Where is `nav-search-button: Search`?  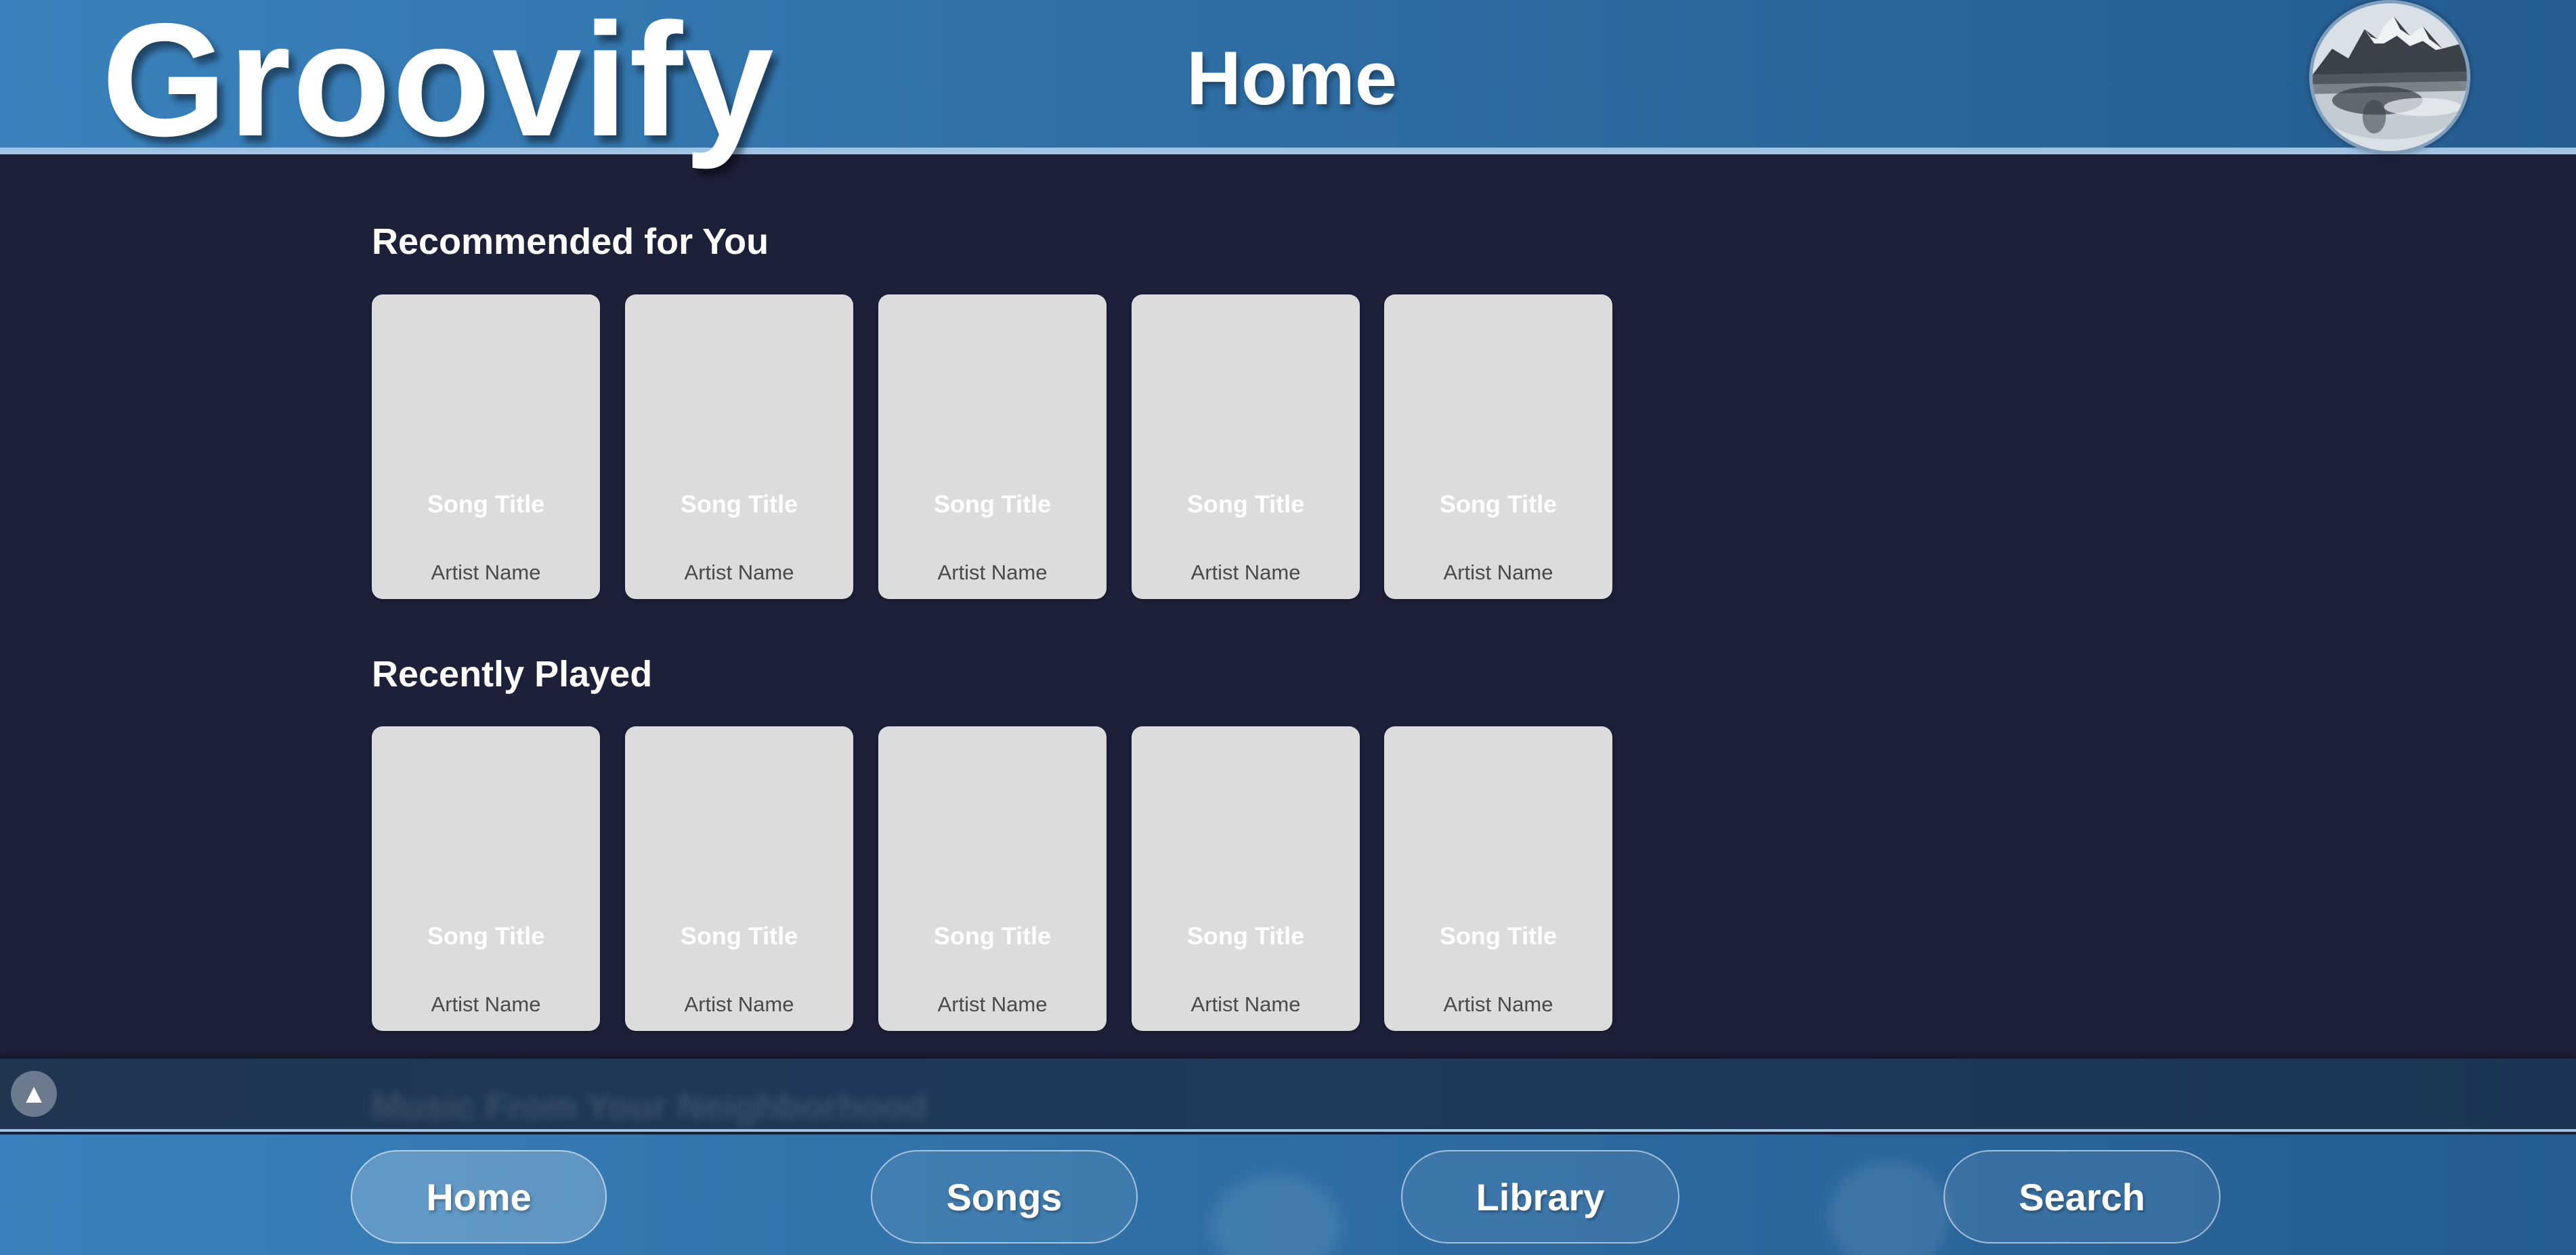 nav-search-button: Search is located at coordinates (2082, 1196).